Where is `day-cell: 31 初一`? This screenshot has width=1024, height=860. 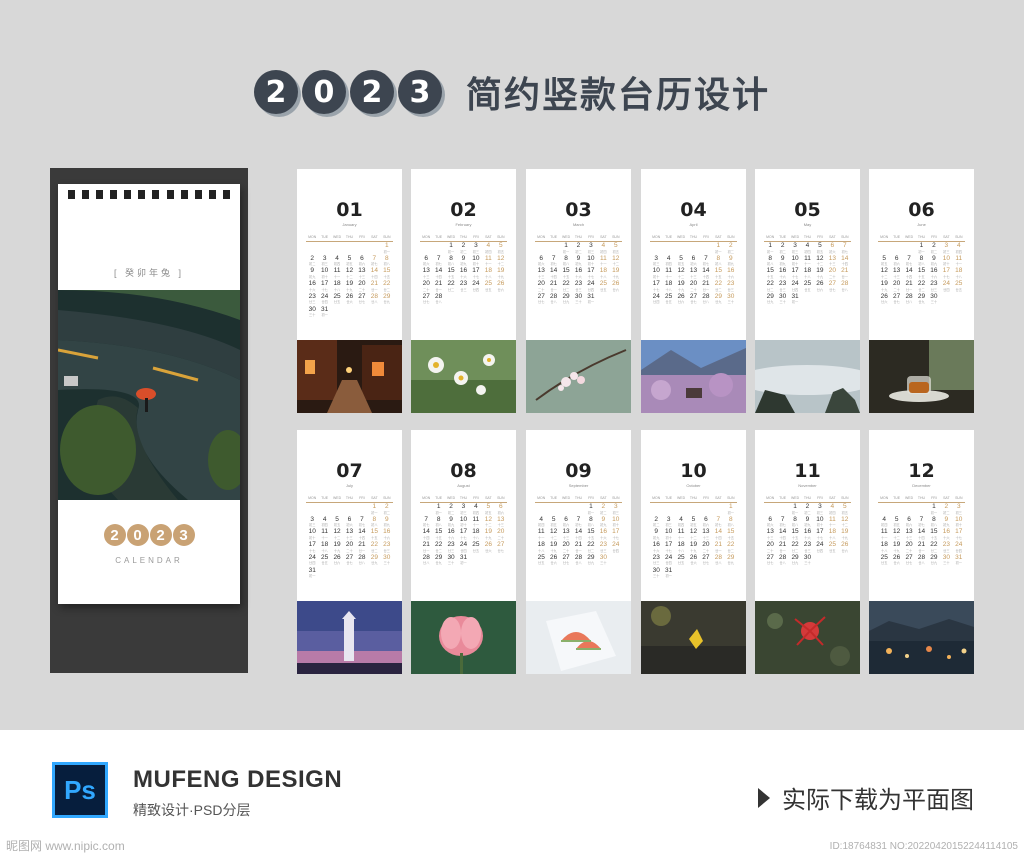 day-cell: 31 初一 is located at coordinates (669, 572).